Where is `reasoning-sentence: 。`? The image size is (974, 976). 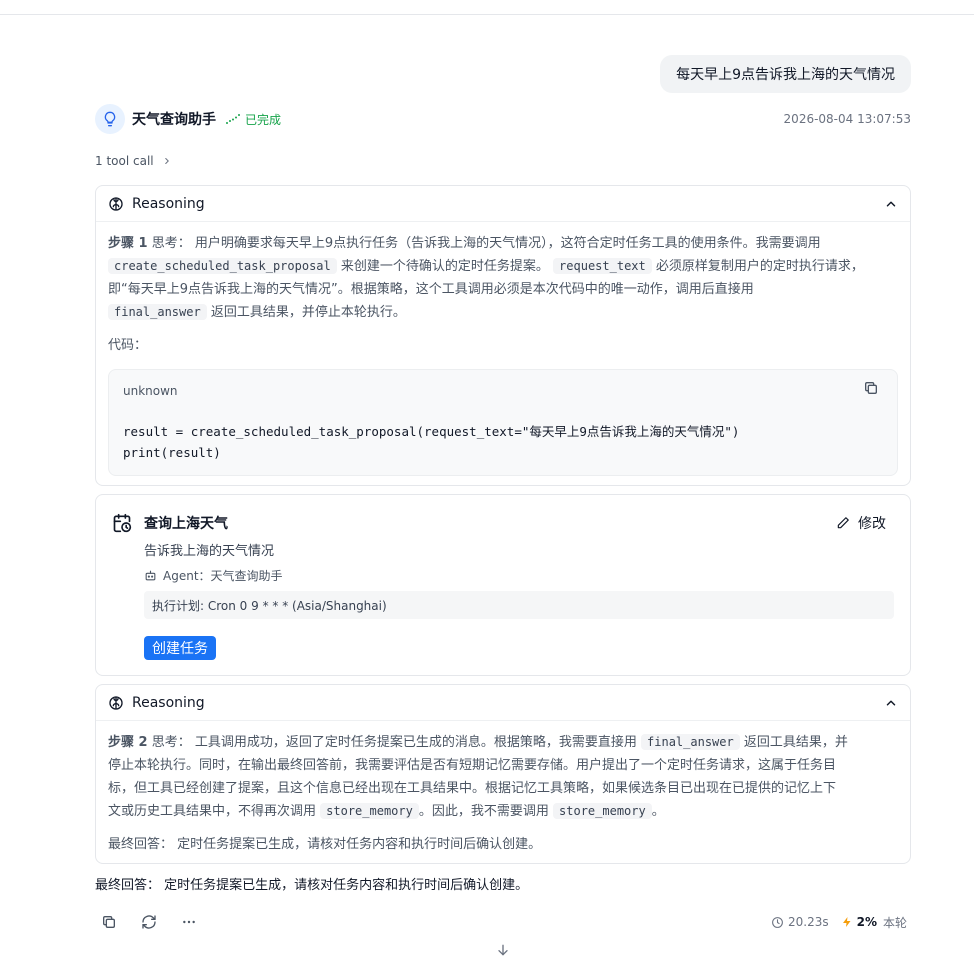
reasoning-sentence: 。 is located at coordinates (658, 811).